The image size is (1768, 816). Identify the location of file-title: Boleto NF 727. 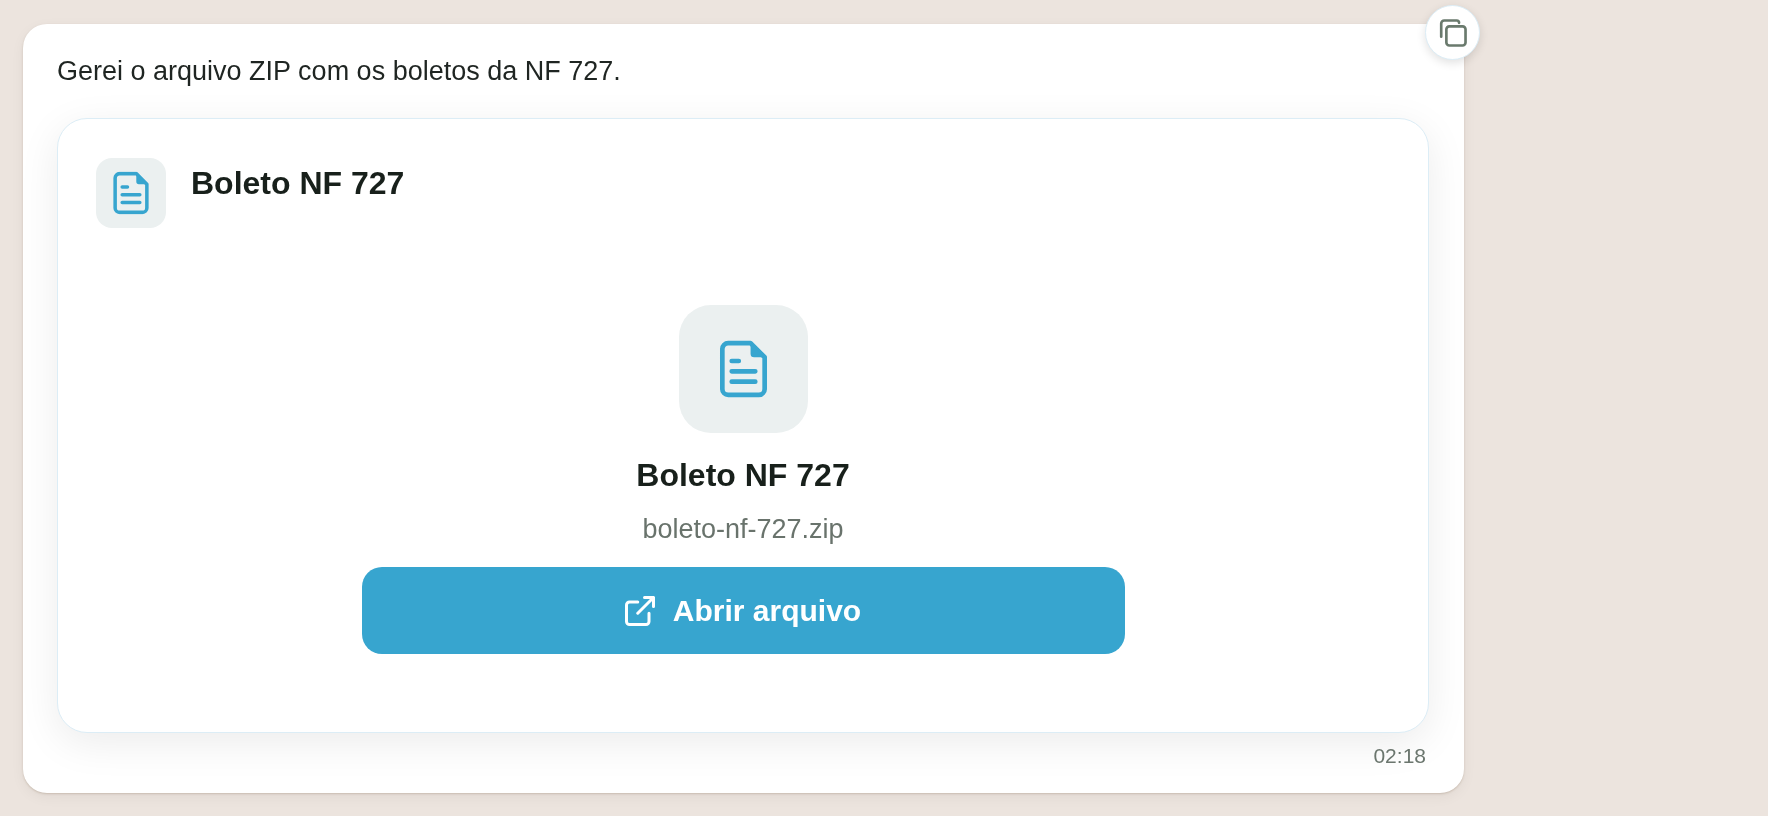
(743, 475).